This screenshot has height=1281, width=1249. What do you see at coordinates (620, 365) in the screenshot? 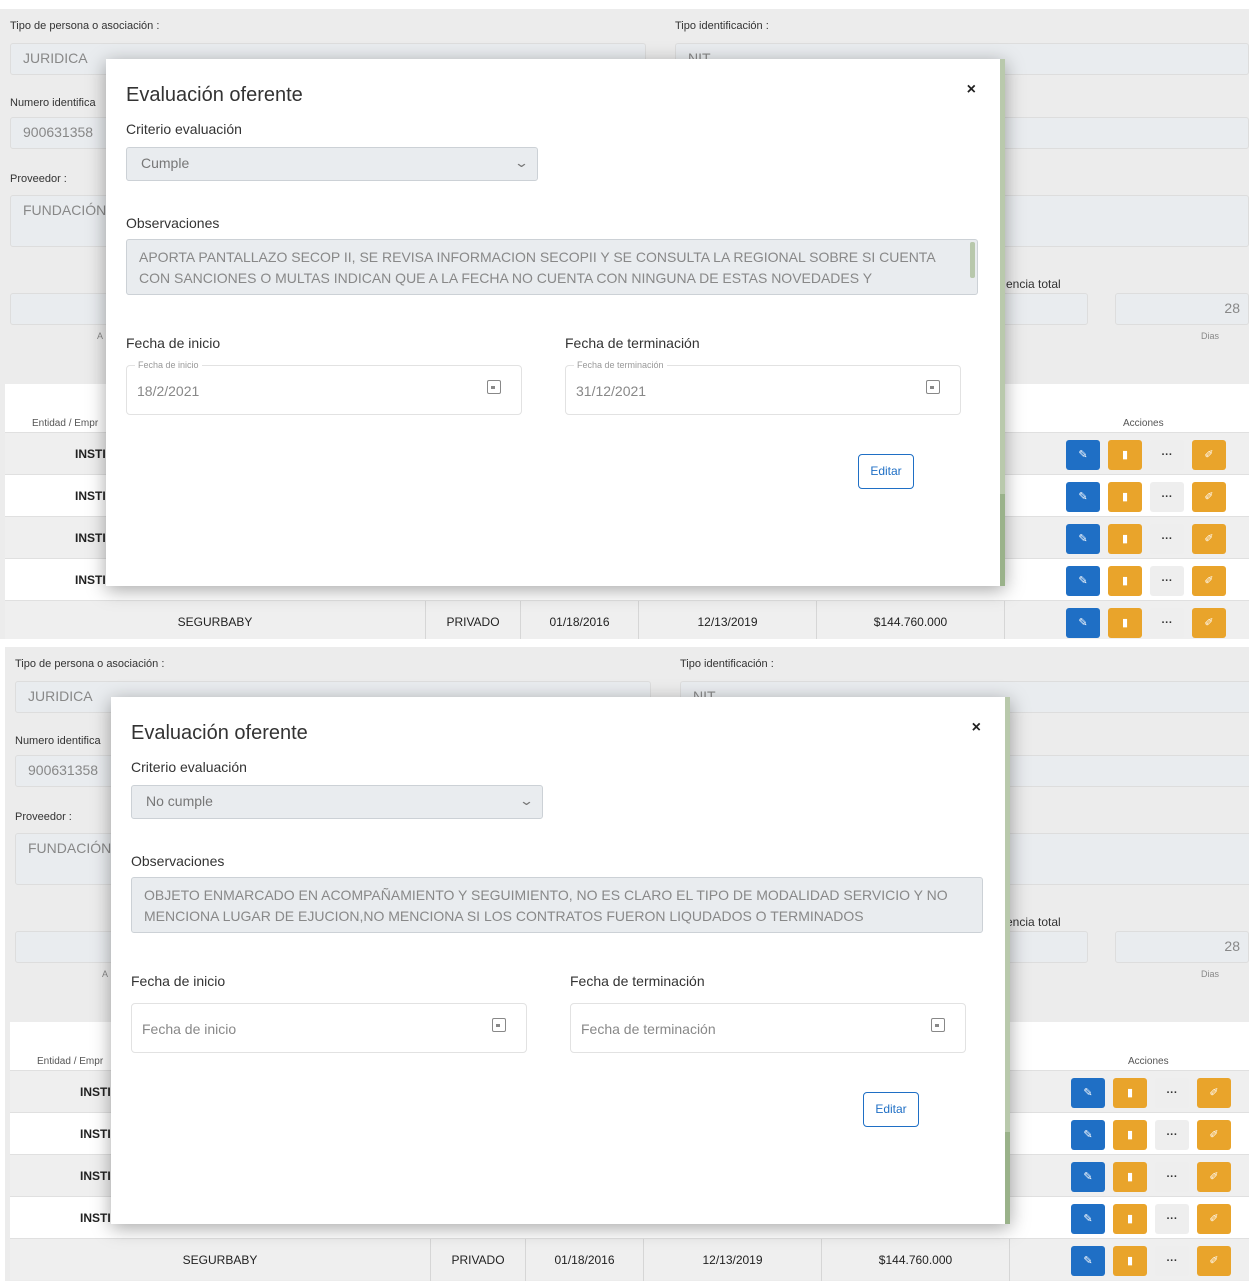
I see `fecha-terminacion-floating-label: Fecha de terminación` at bounding box center [620, 365].